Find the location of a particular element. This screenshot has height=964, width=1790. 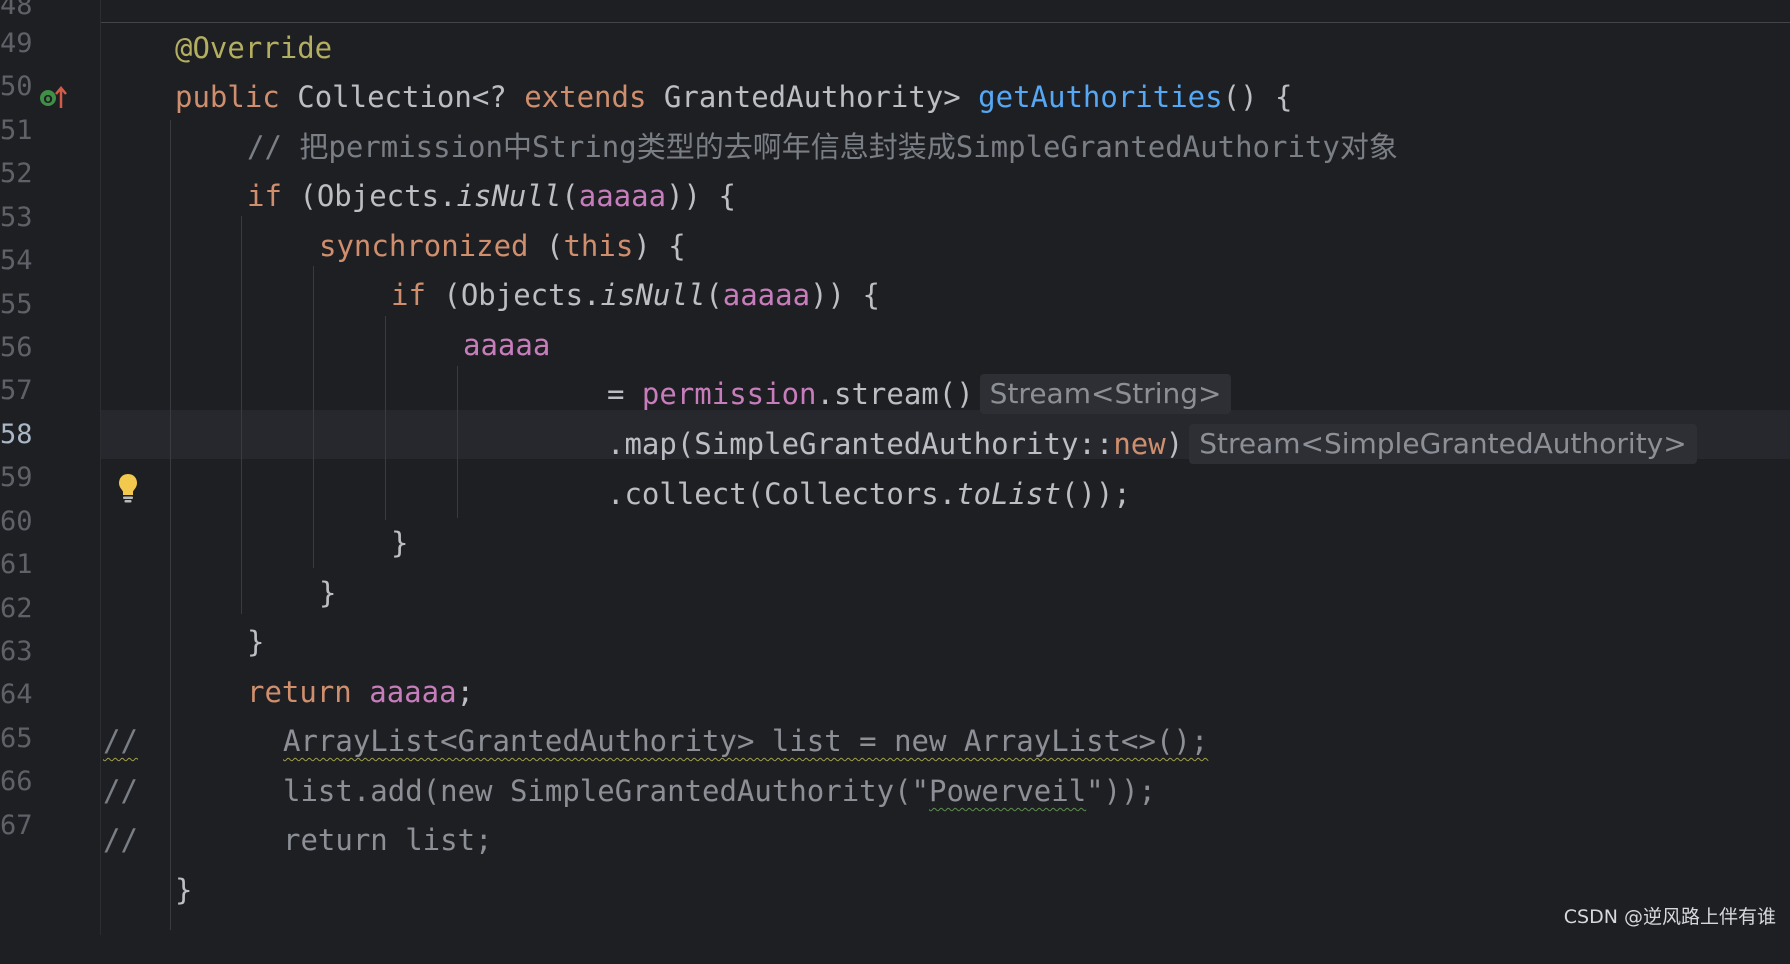

keyword: new is located at coordinates (1139, 444).